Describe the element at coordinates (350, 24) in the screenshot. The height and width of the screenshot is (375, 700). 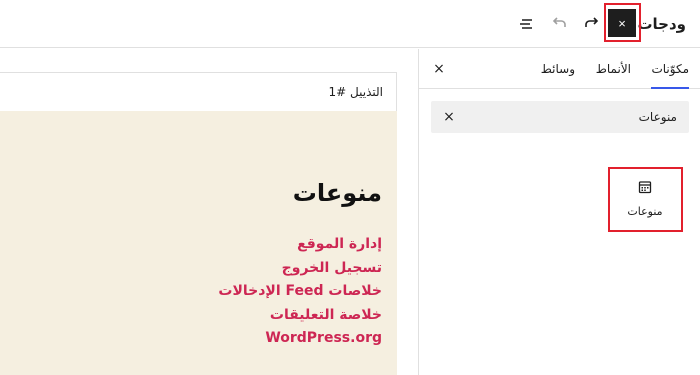
I see `top-toolbar: ودجات ×` at that location.